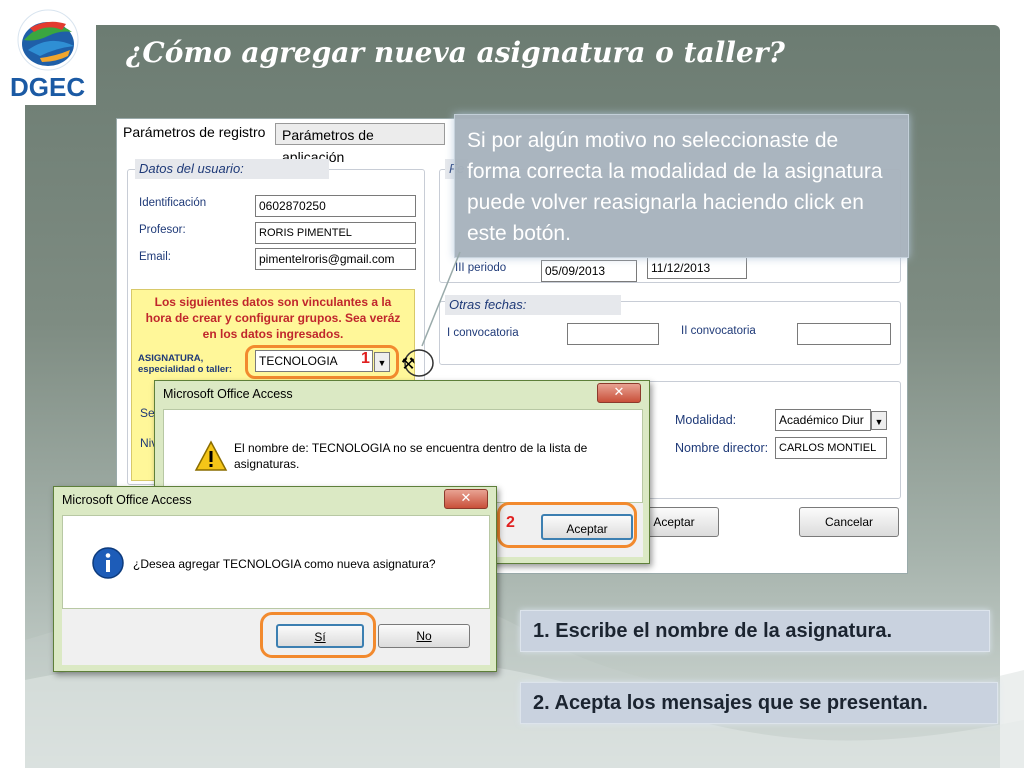 This screenshot has height=768, width=1024. I want to click on email-label: Email:, so click(155, 257).